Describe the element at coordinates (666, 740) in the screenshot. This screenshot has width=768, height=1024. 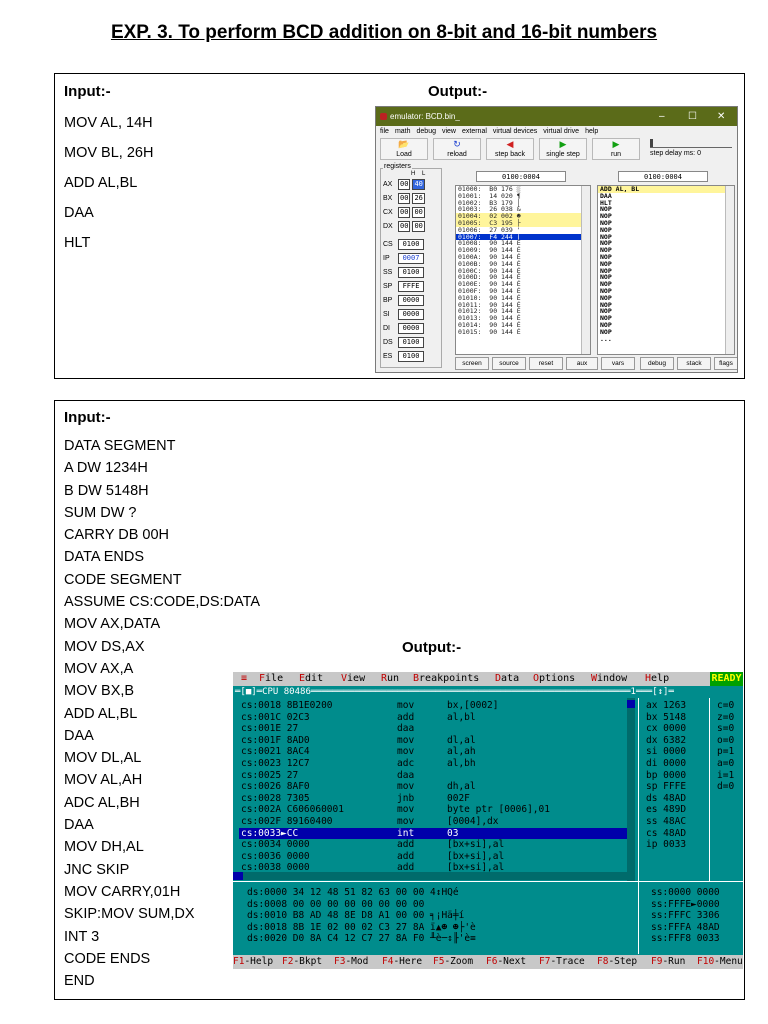
I see `cpu-register: dx 6382` at that location.